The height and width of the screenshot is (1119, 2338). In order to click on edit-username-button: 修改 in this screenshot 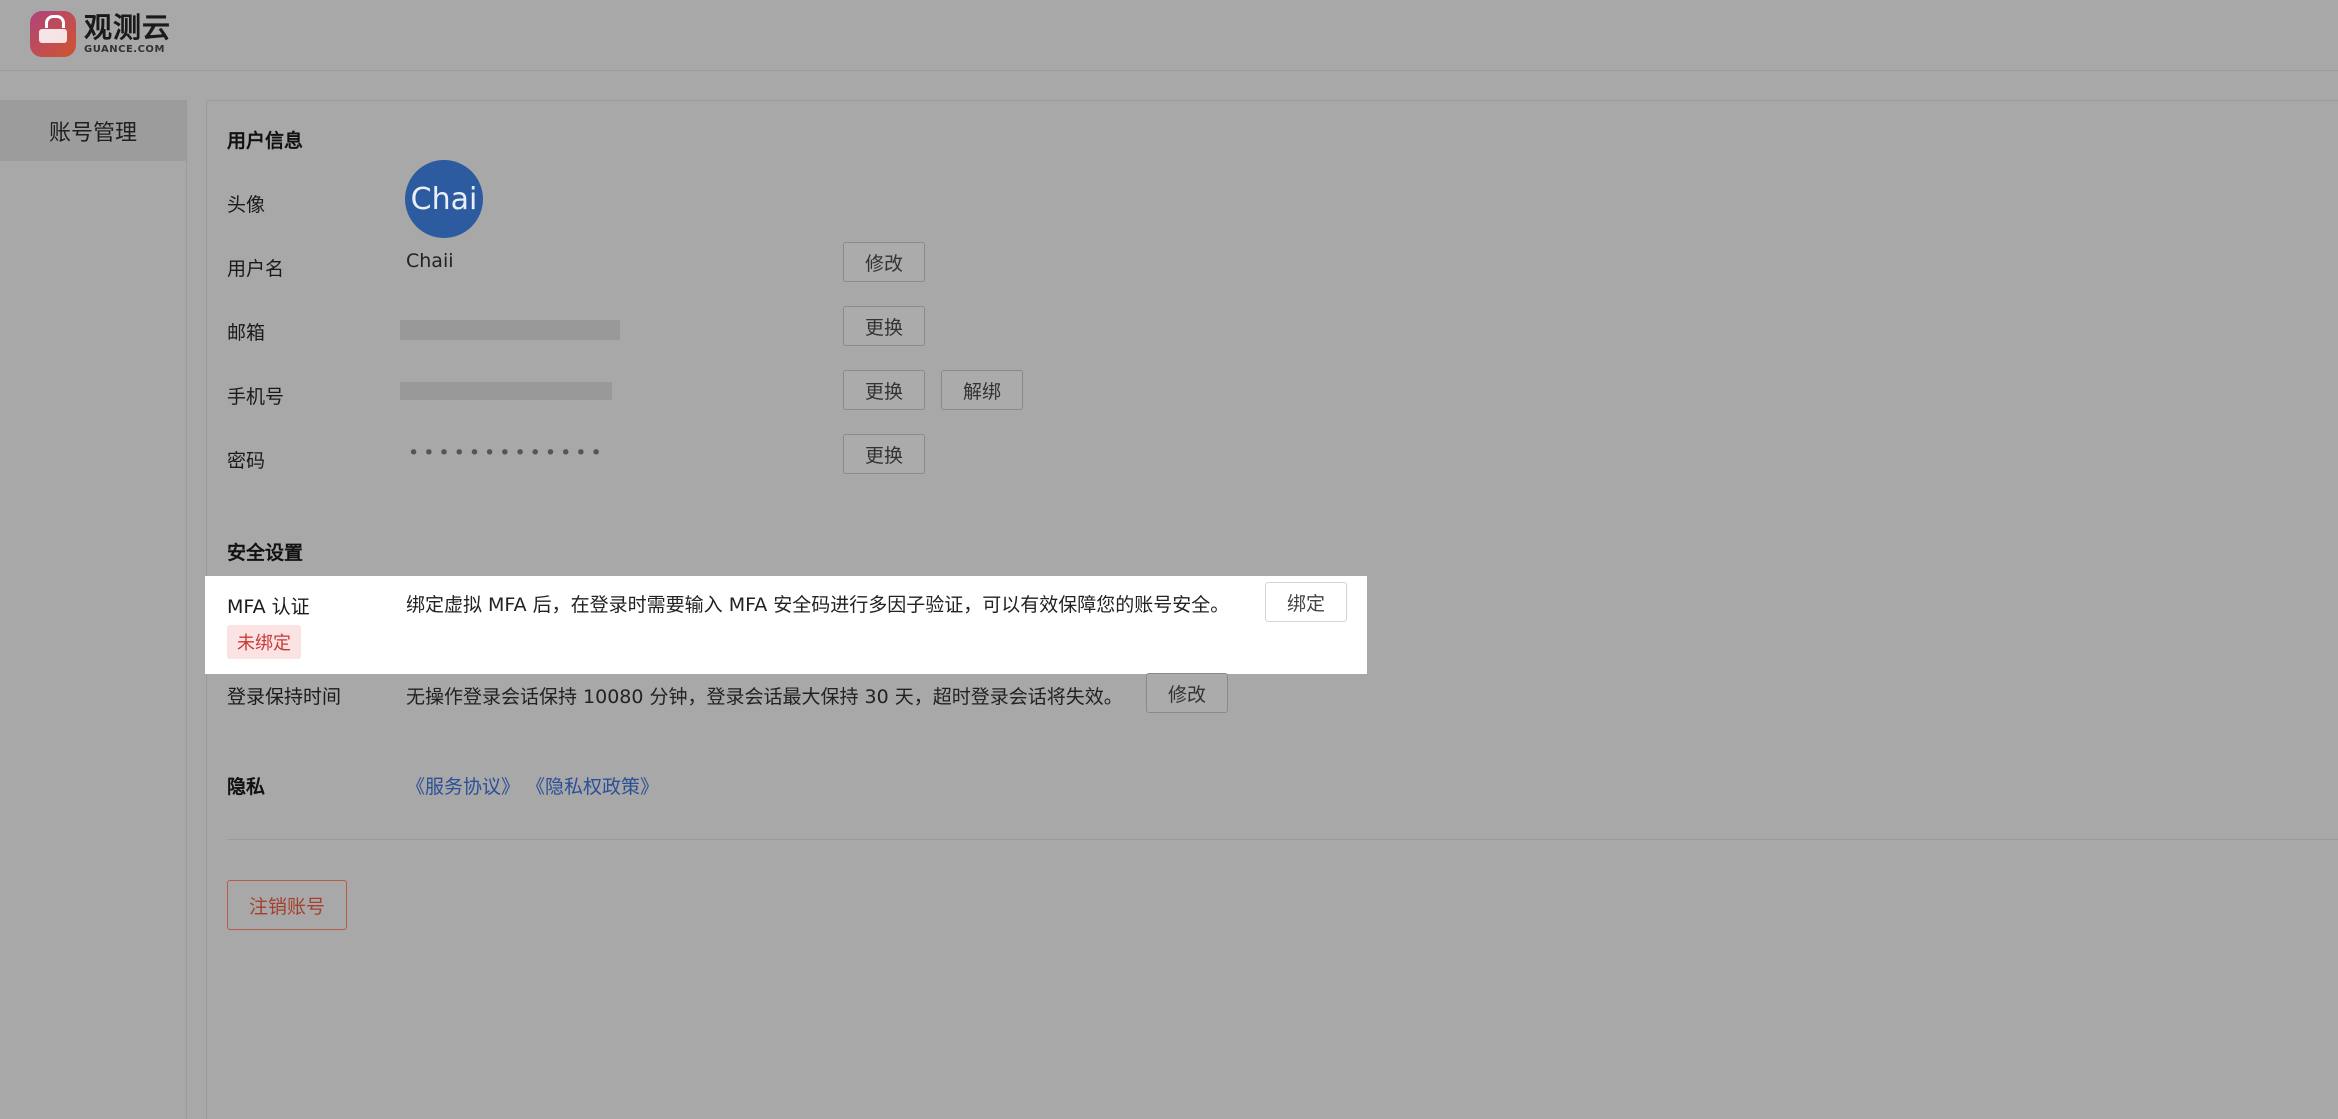, I will do `click(884, 262)`.